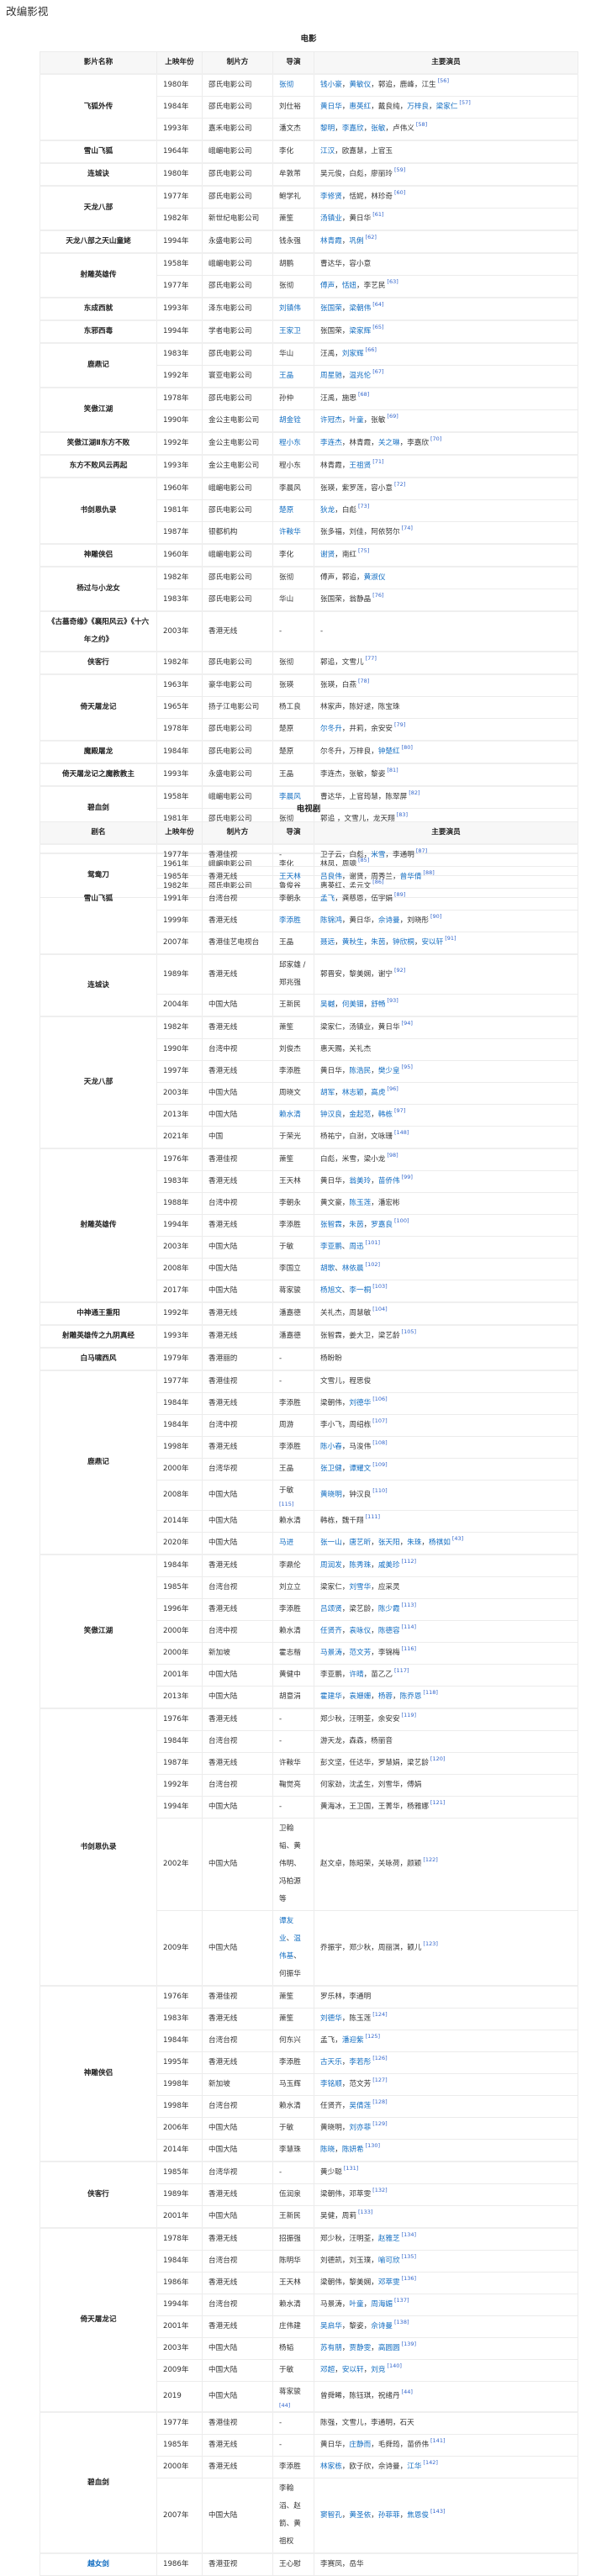 Image resolution: width=591 pixels, height=2576 pixels. I want to click on citation-link: [136], so click(409, 2279).